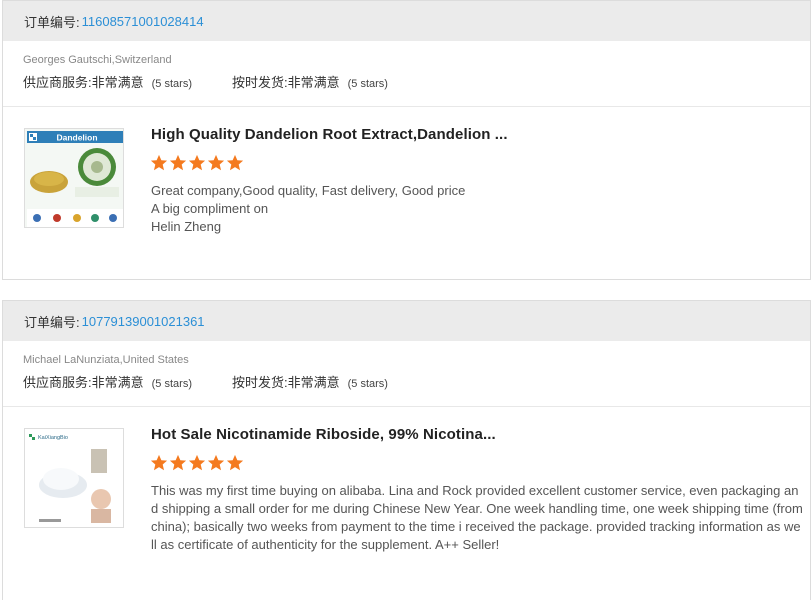 The height and width of the screenshot is (600, 811). Describe the element at coordinates (406, 321) in the screenshot. I see `order-header: 订单编号: 10779139001021361` at that location.